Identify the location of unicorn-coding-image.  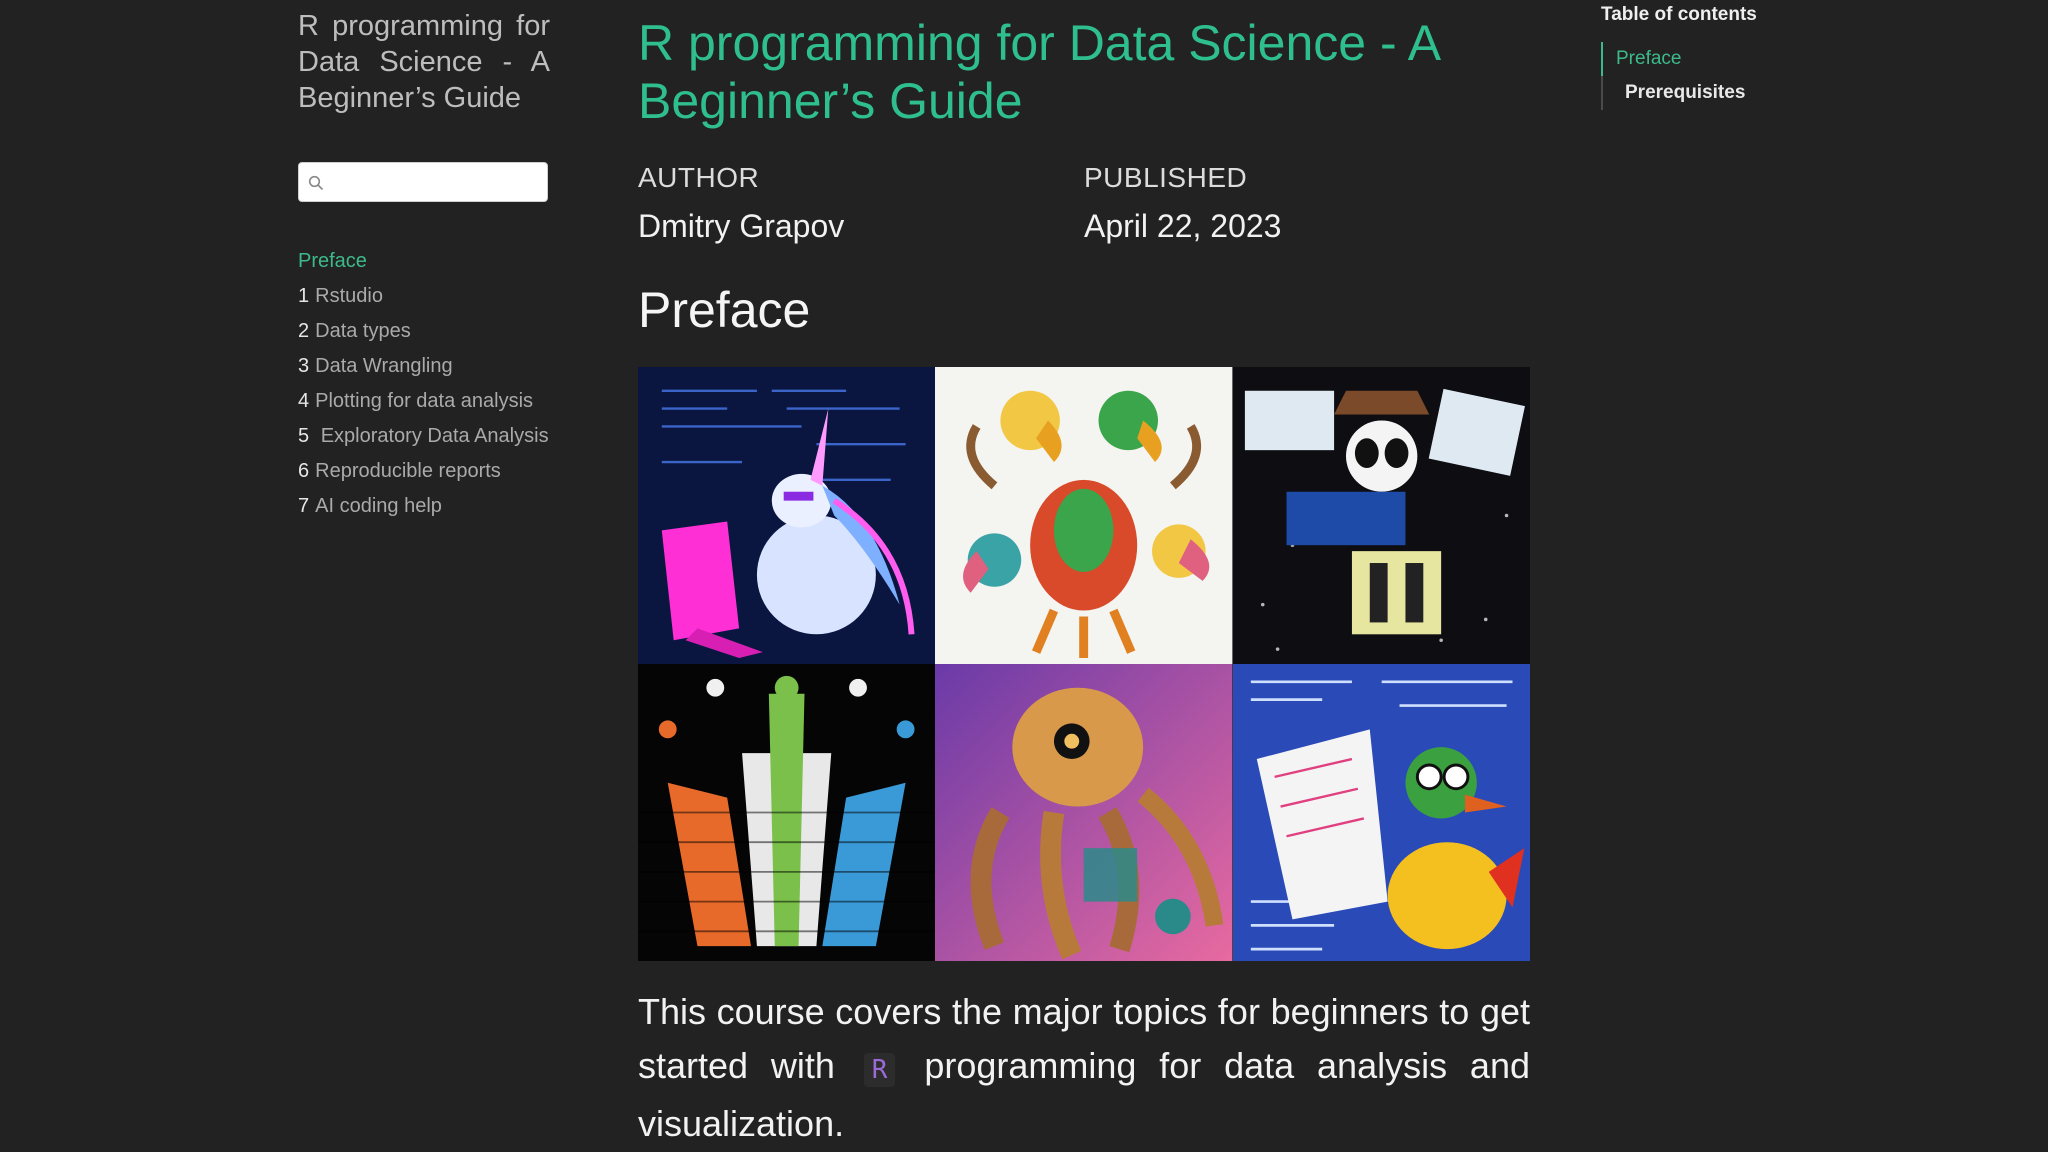
(787, 515).